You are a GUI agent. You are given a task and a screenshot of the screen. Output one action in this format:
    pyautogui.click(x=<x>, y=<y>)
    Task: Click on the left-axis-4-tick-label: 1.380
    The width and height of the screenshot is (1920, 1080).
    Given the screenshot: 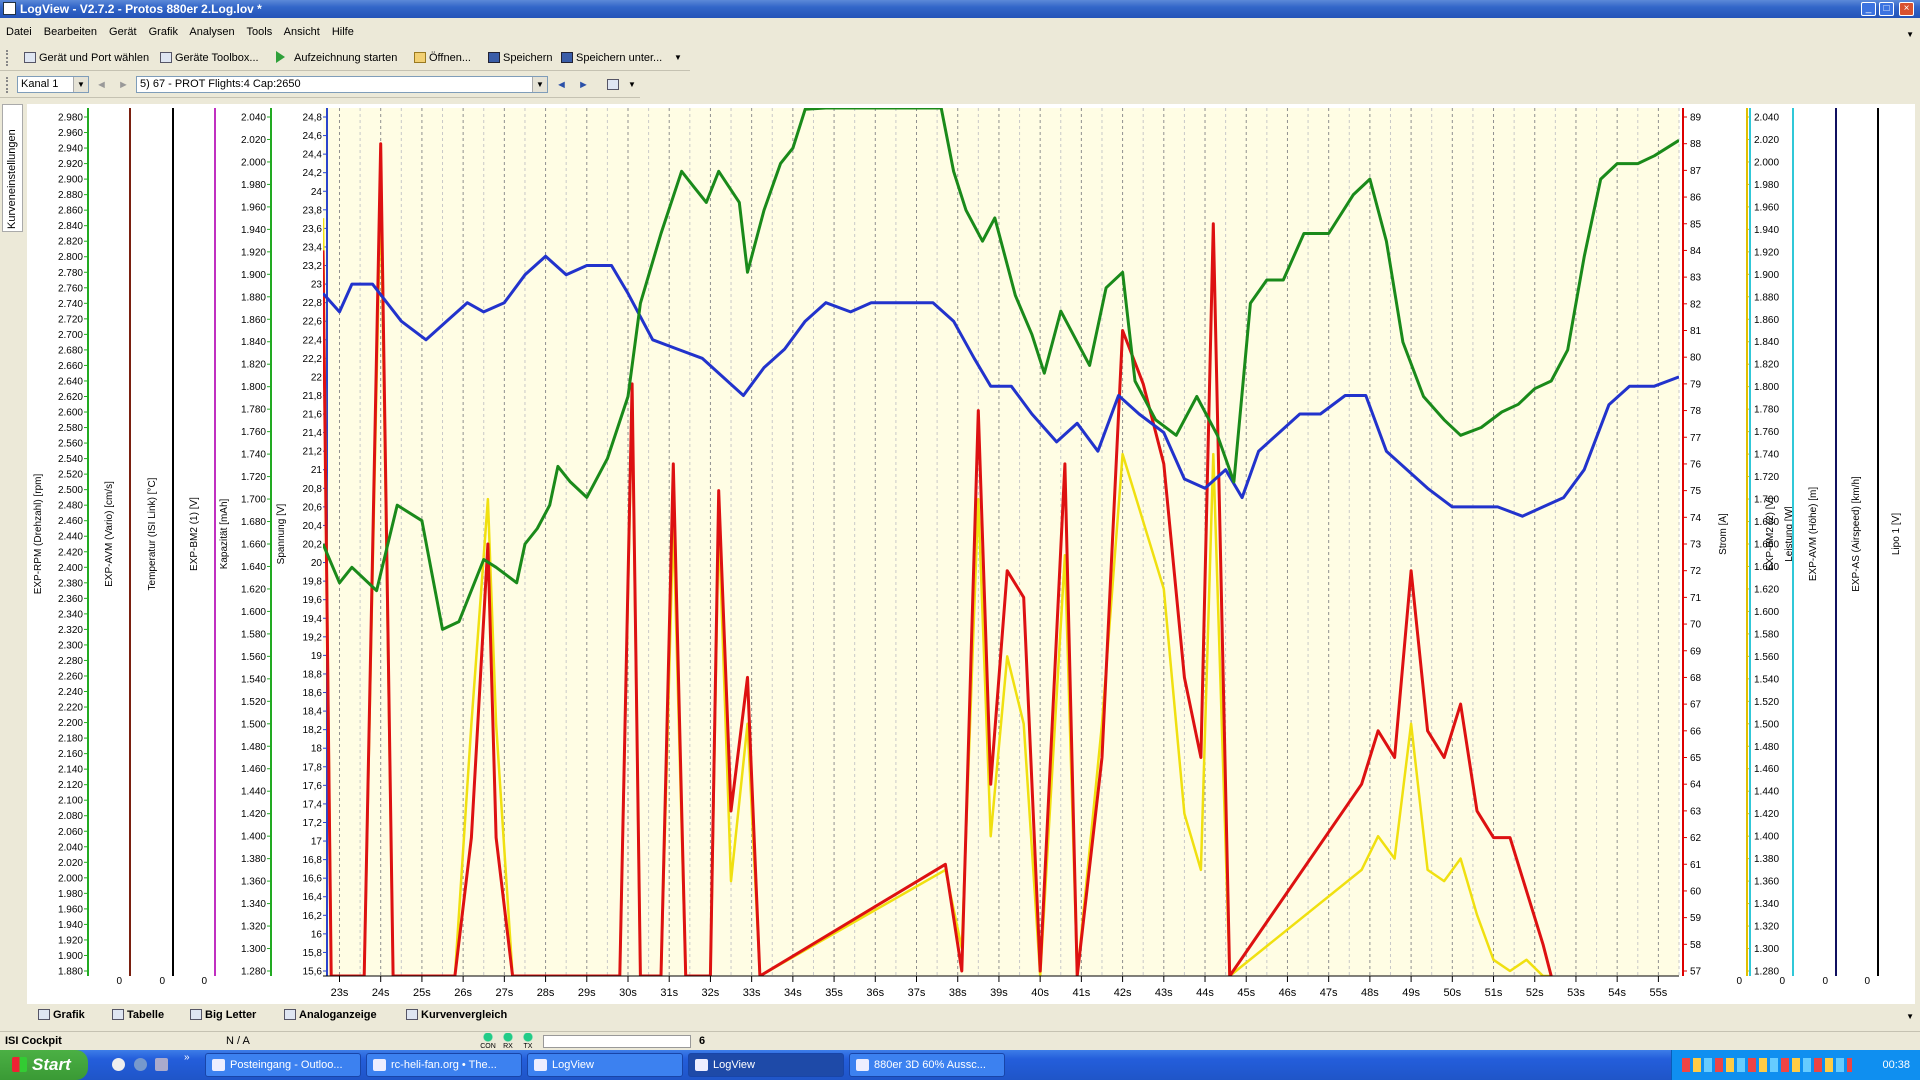 What is the action you would take?
    pyautogui.click(x=253, y=859)
    